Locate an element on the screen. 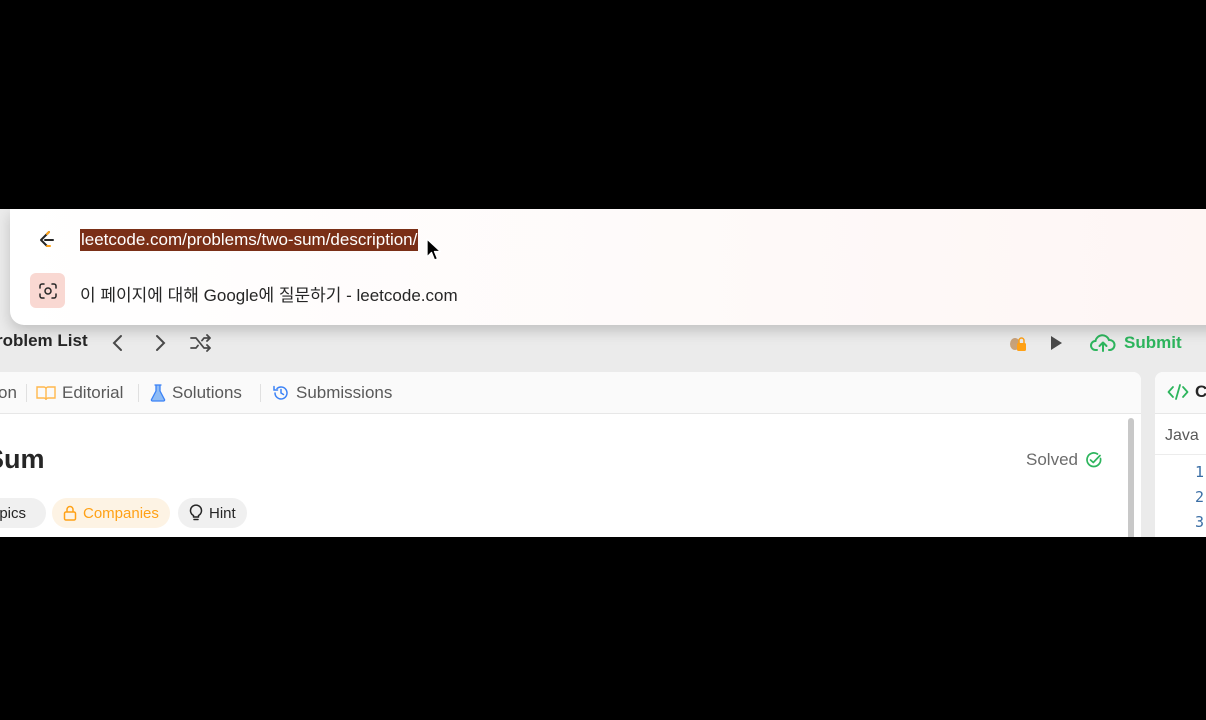 The width and height of the screenshot is (1206, 720). tab-editorial-label: Editorial is located at coordinates (93, 392).